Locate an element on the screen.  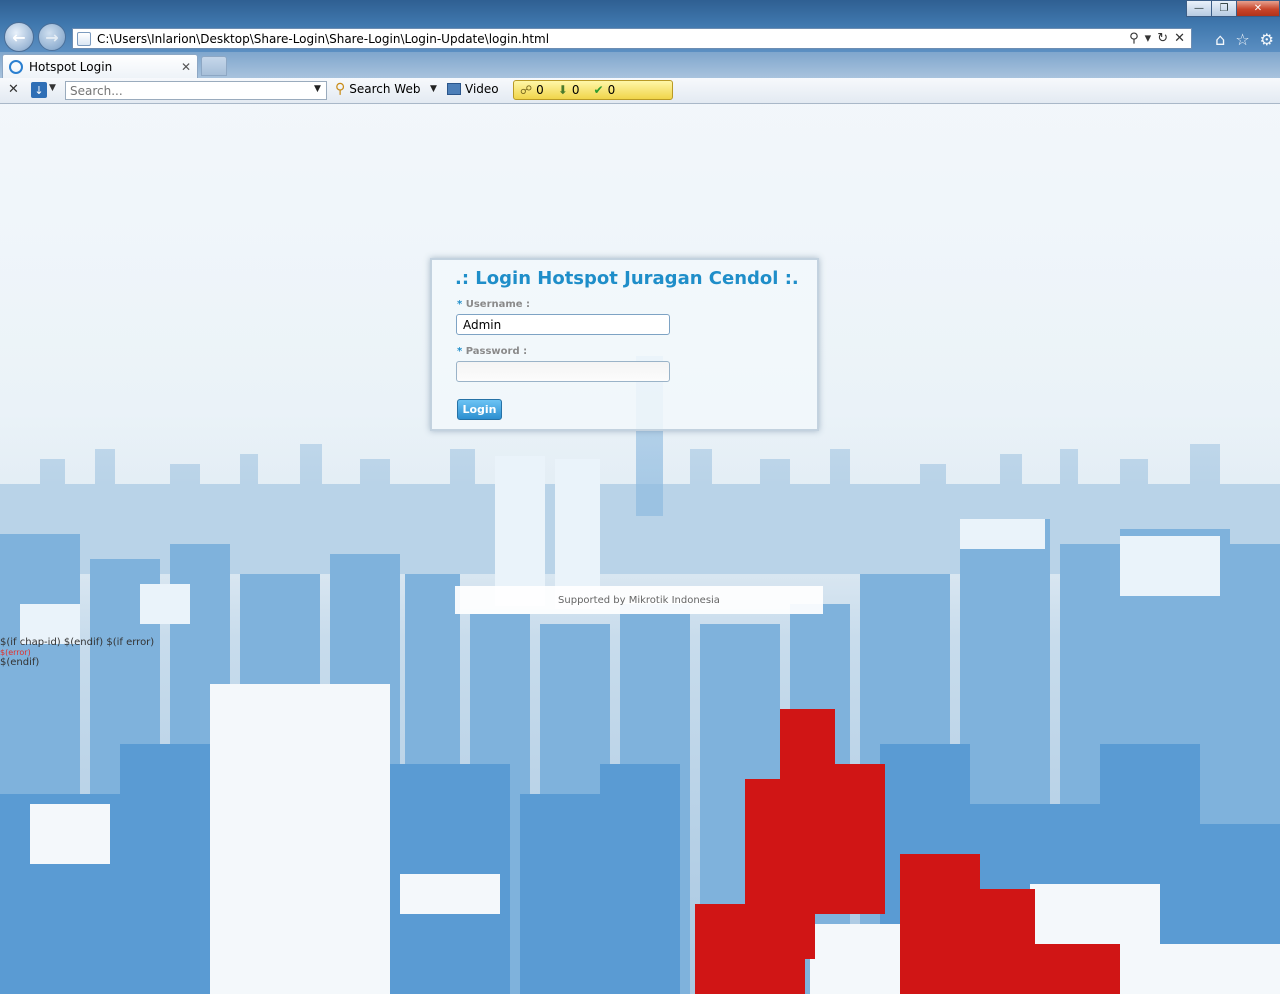
username-label-text: Username : is located at coordinates (498, 304).